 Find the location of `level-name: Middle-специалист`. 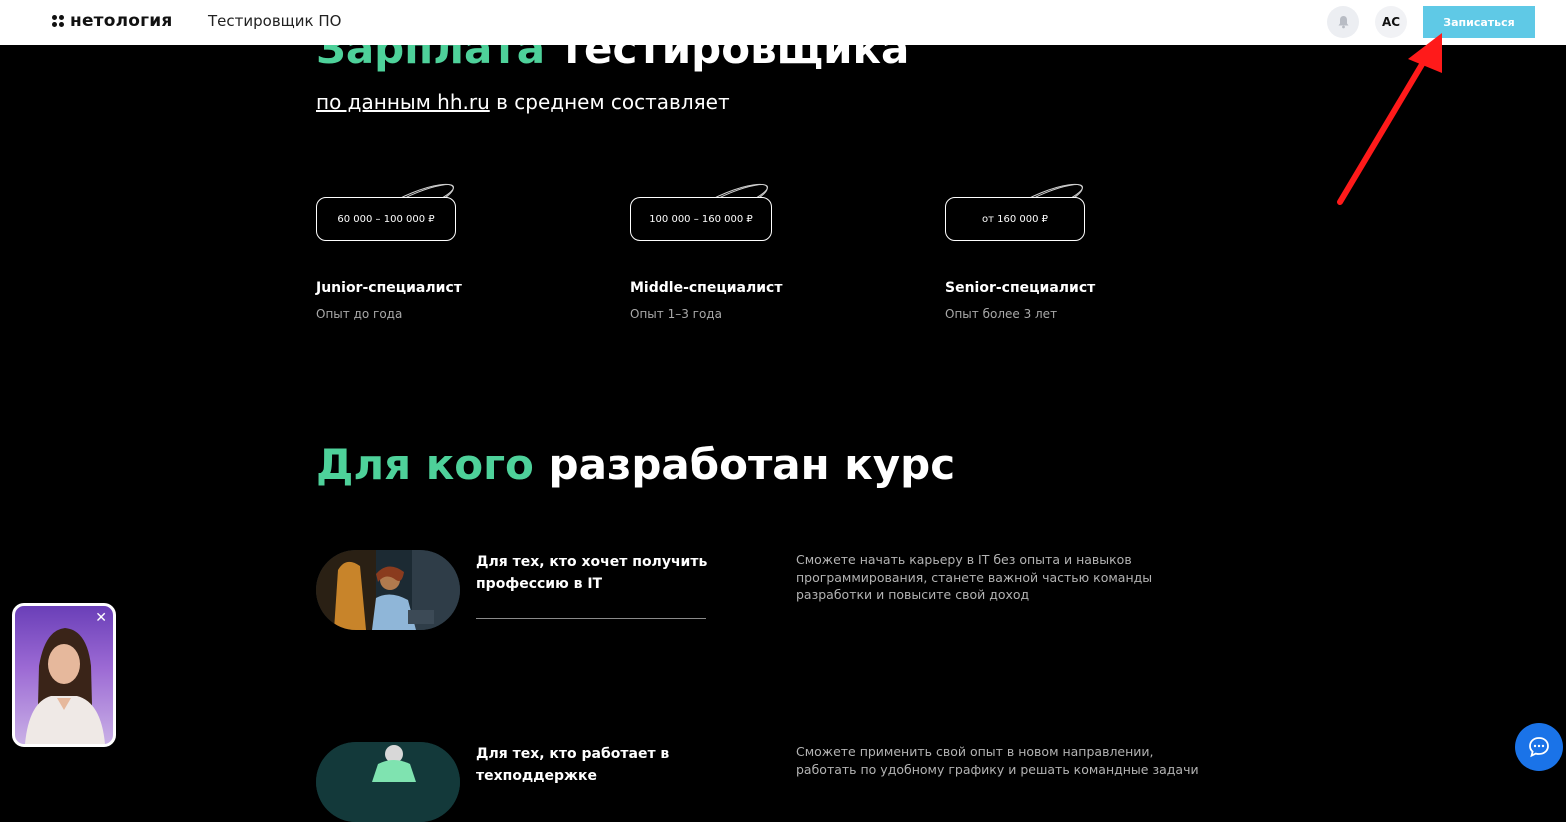

level-name: Middle-специалист is located at coordinates (706, 288).